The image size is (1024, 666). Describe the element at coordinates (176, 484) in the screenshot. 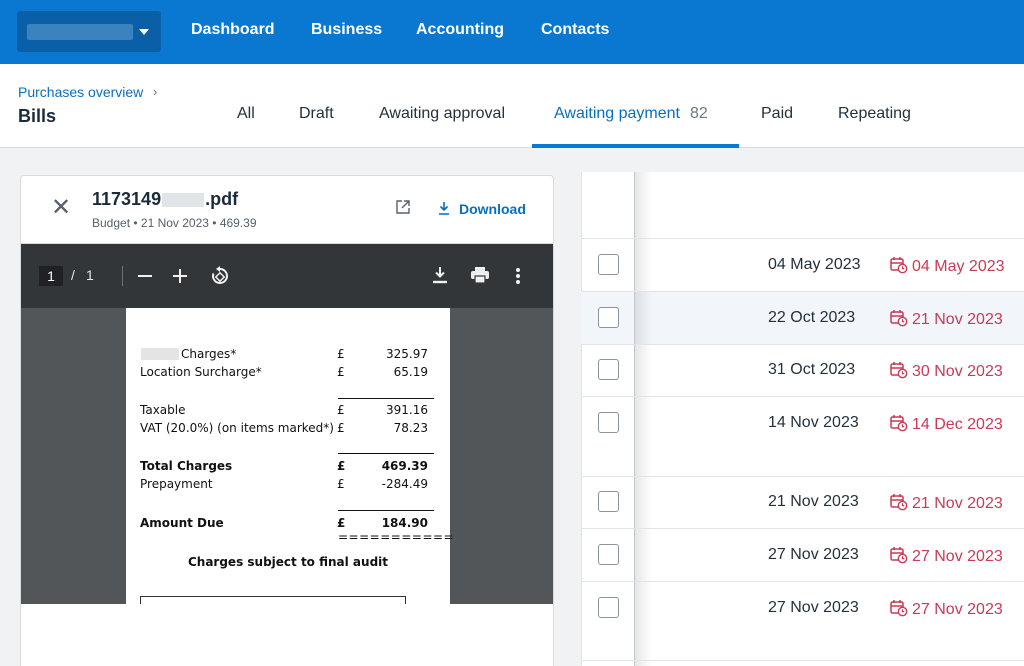

I see `doc-line-label: Prepayment` at that location.